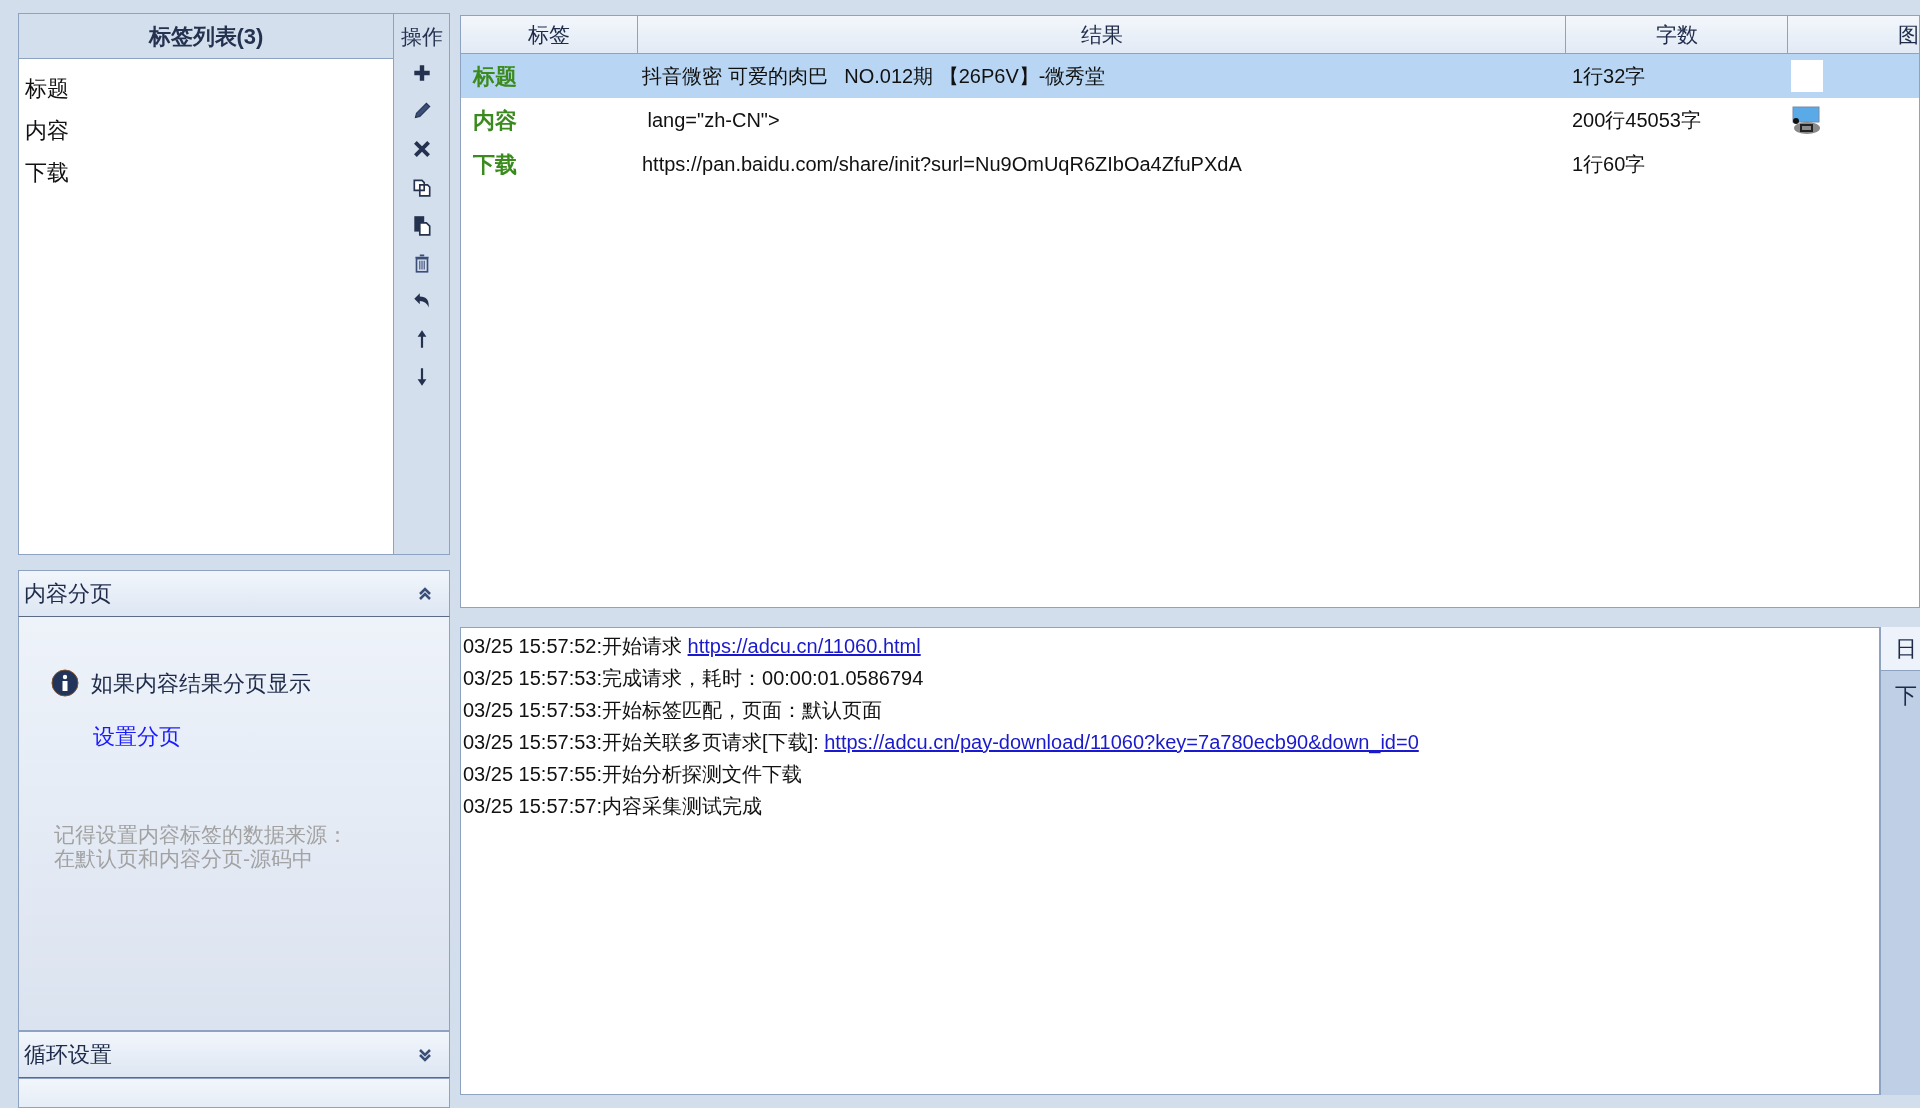  Describe the element at coordinates (44, 172) in the screenshot. I see `tag-item: 下载` at that location.